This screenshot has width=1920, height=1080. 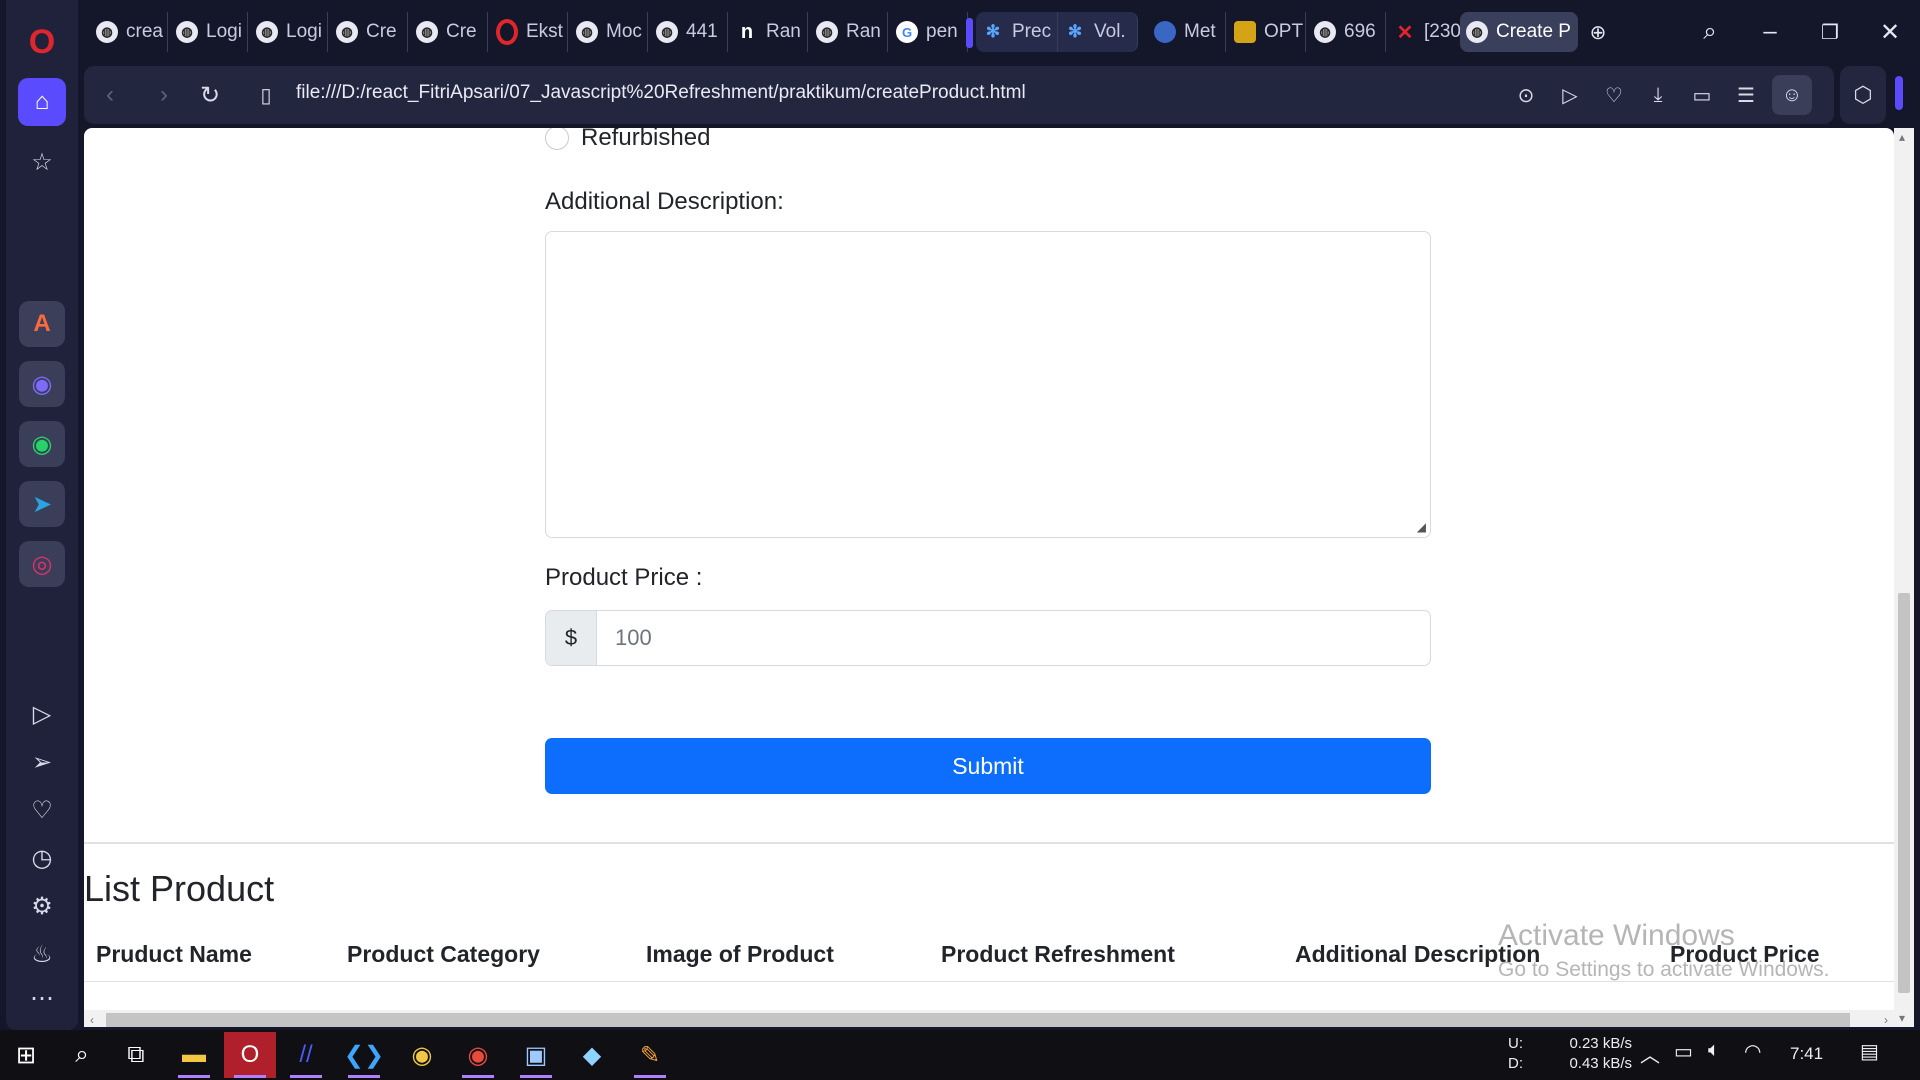 I want to click on scroll-up-icon: ▴, so click(x=1902, y=137).